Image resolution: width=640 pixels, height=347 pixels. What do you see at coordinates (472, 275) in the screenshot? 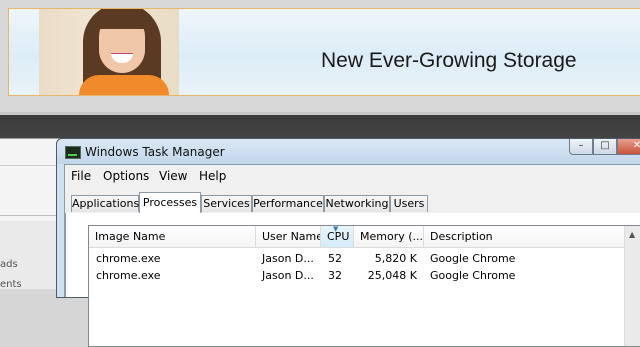
I see `table-row-2-description: Google Chrome` at bounding box center [472, 275].